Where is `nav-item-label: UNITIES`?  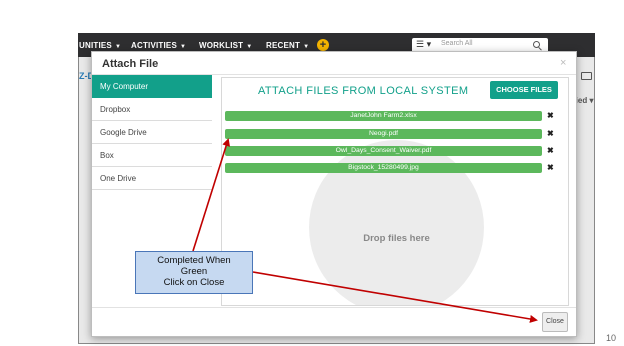
nav-item-label: UNITIES is located at coordinates (95, 45).